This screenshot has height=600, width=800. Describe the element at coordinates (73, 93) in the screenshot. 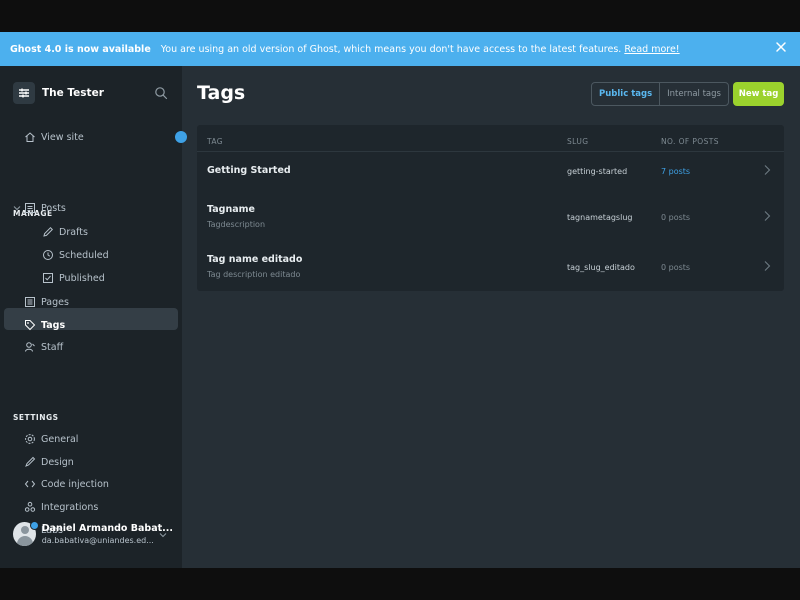

I see `site-name: The Tester` at that location.